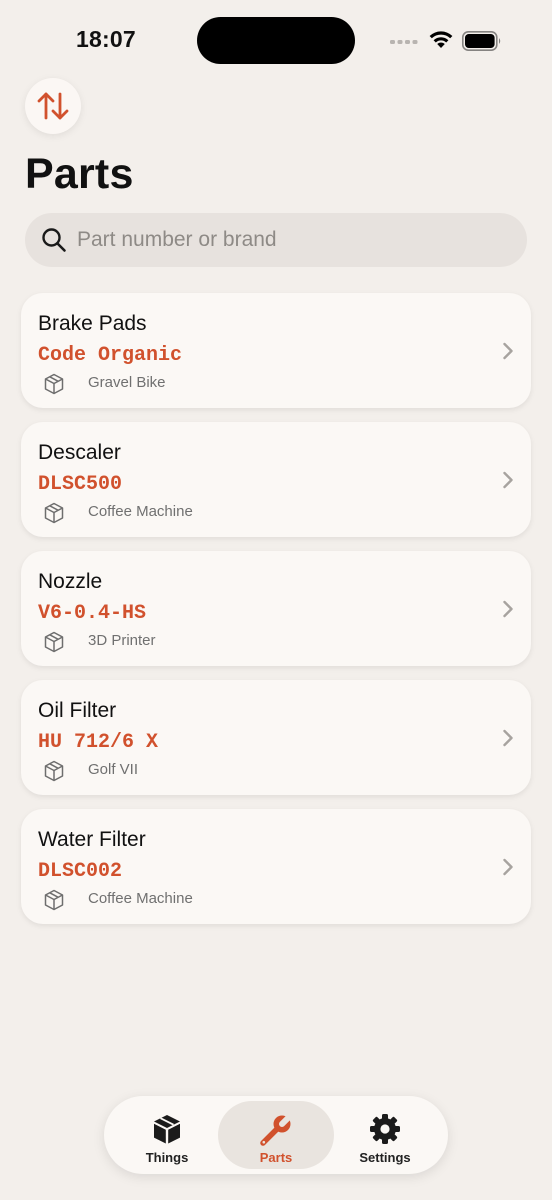 This screenshot has height=1200, width=552. What do you see at coordinates (276, 608) in the screenshot?
I see `part-card: Nozzle V6-0.4-HS 3D Printer` at bounding box center [276, 608].